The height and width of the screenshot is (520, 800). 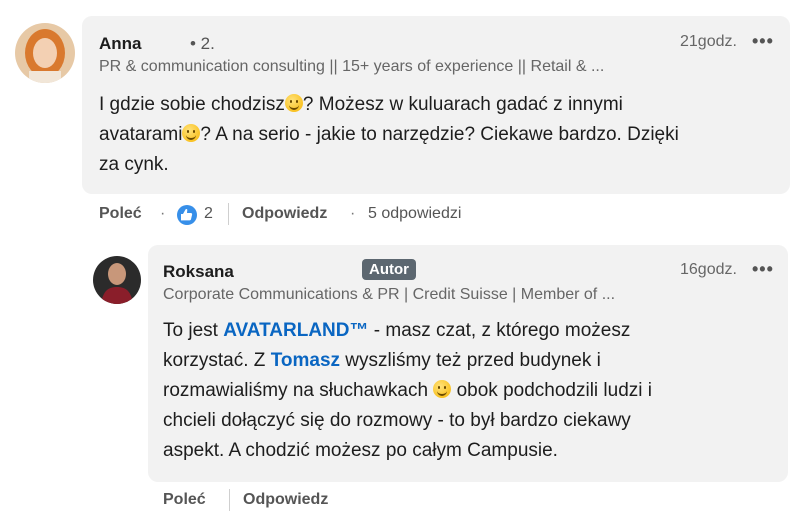 I want to click on like-count: 2, so click(x=208, y=214).